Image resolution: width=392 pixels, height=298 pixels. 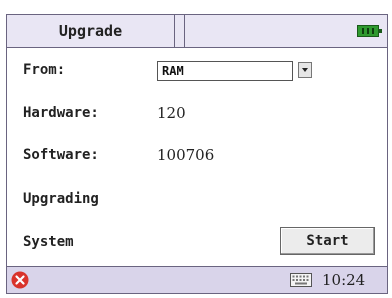 I want to click on title-bar: Upgrade, so click(x=197, y=31).